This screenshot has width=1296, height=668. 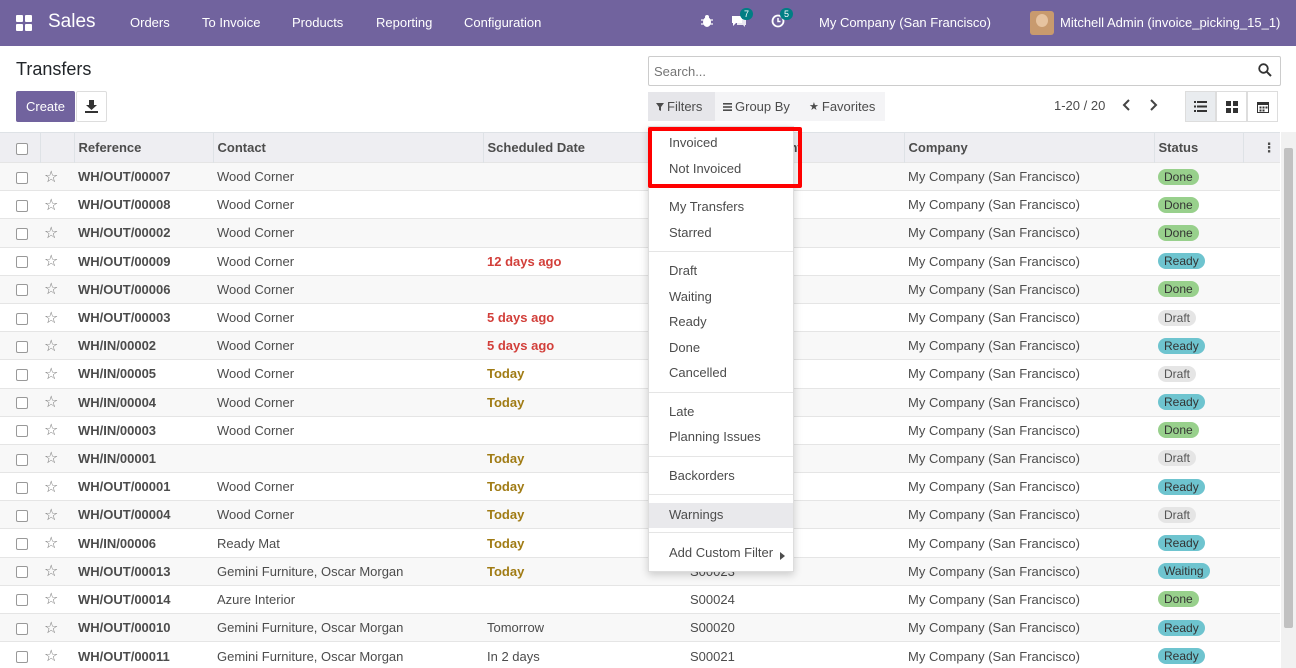 What do you see at coordinates (91, 106) in the screenshot?
I see `download-export-button` at bounding box center [91, 106].